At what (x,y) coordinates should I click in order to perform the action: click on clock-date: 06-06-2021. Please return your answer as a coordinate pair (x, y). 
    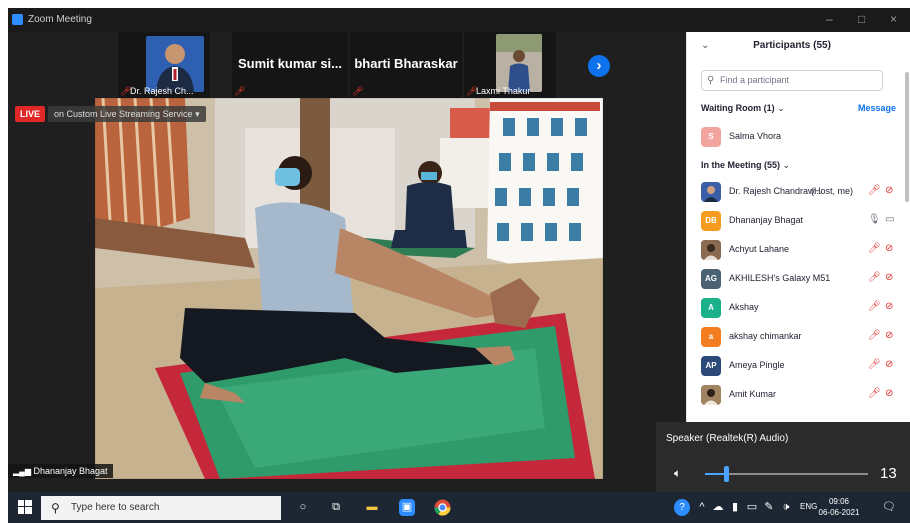
    Looking at the image, I should click on (839, 512).